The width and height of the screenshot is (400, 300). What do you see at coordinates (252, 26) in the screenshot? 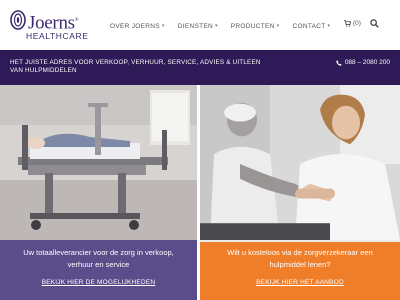
I see `nav-label: PRODUCTEN` at bounding box center [252, 26].